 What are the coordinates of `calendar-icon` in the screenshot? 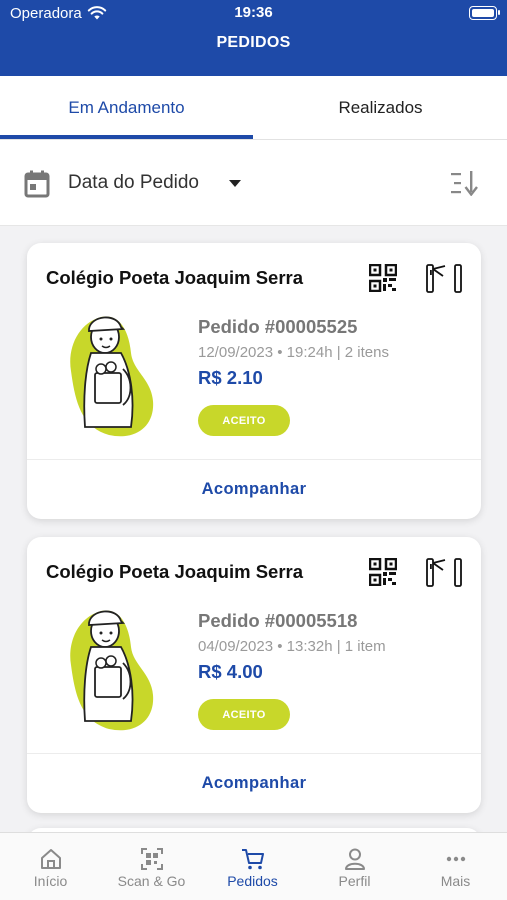 It's located at (37, 184).